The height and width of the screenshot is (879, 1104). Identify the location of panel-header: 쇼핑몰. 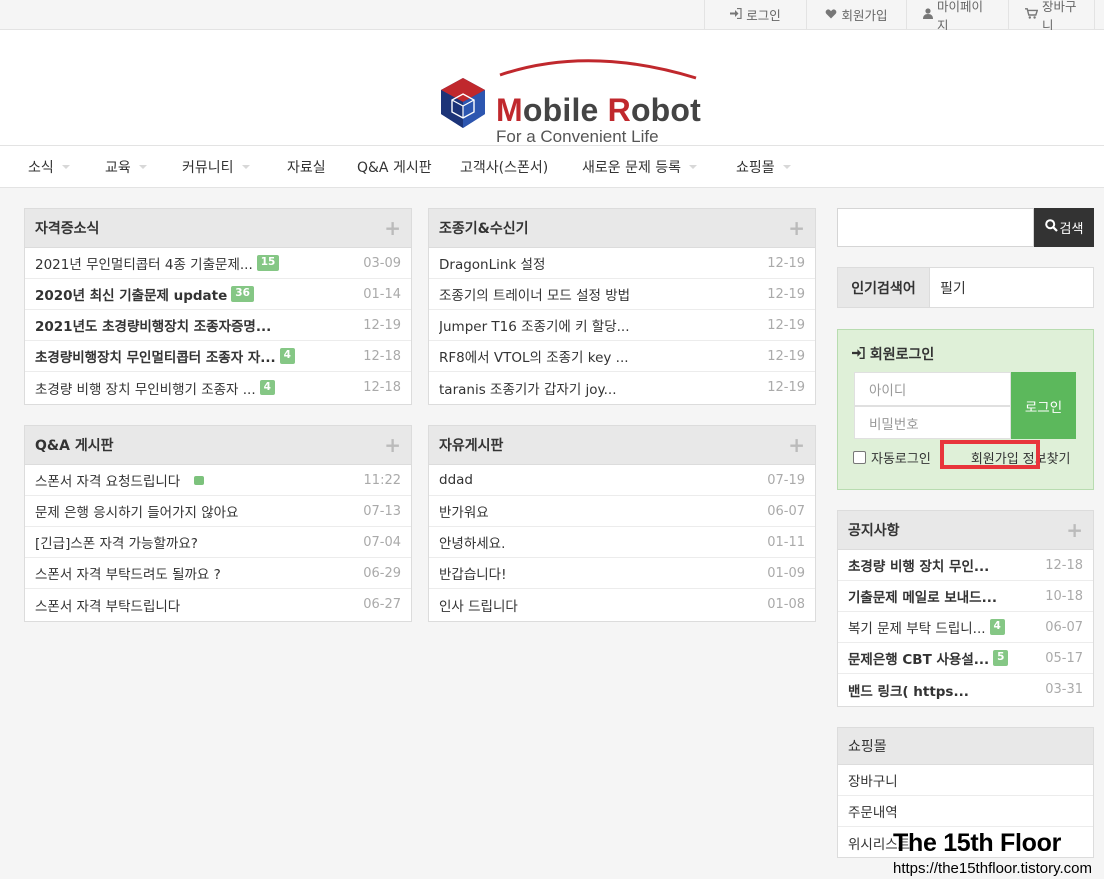
(965, 746).